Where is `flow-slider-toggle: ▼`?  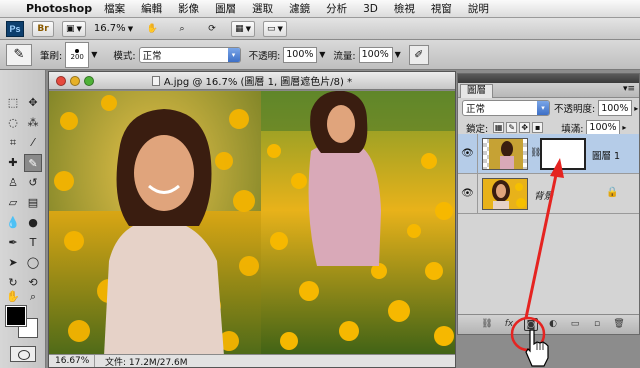
flow-slider-toggle: ▼ is located at coordinates (398, 54).